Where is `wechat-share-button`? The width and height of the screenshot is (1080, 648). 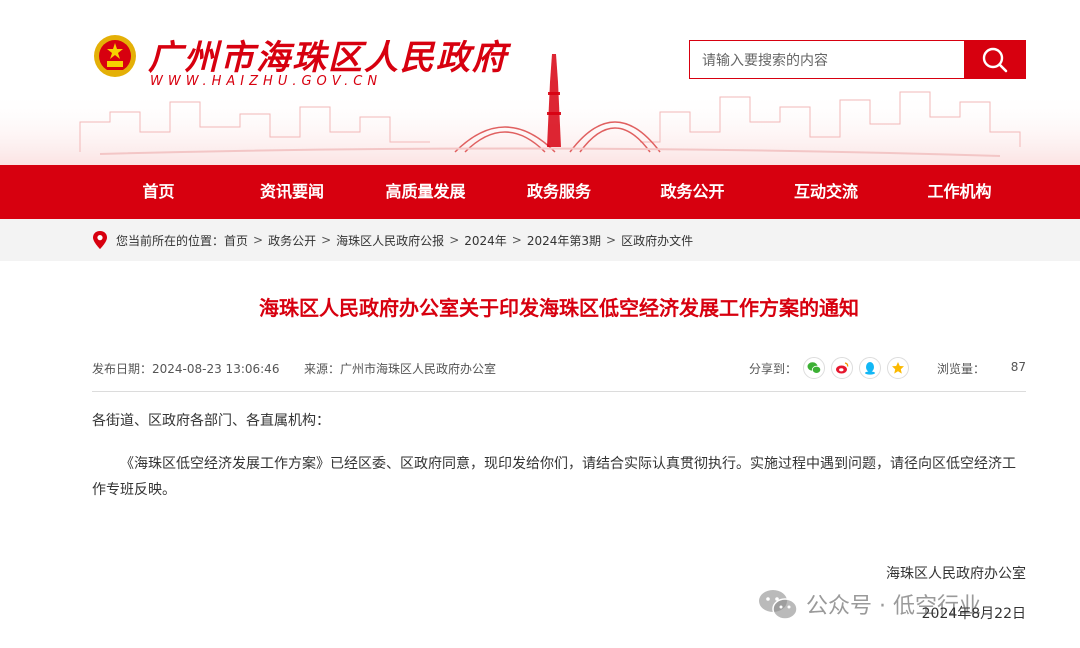 wechat-share-button is located at coordinates (814, 368).